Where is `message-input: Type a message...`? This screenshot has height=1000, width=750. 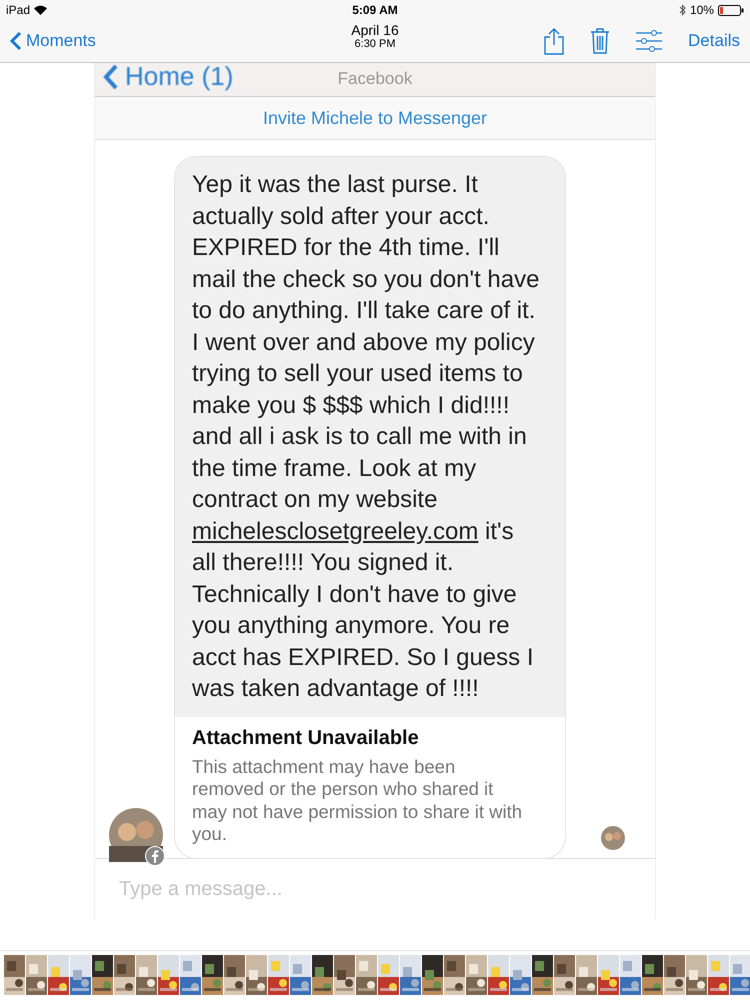
message-input: Type a message... is located at coordinates (375, 889).